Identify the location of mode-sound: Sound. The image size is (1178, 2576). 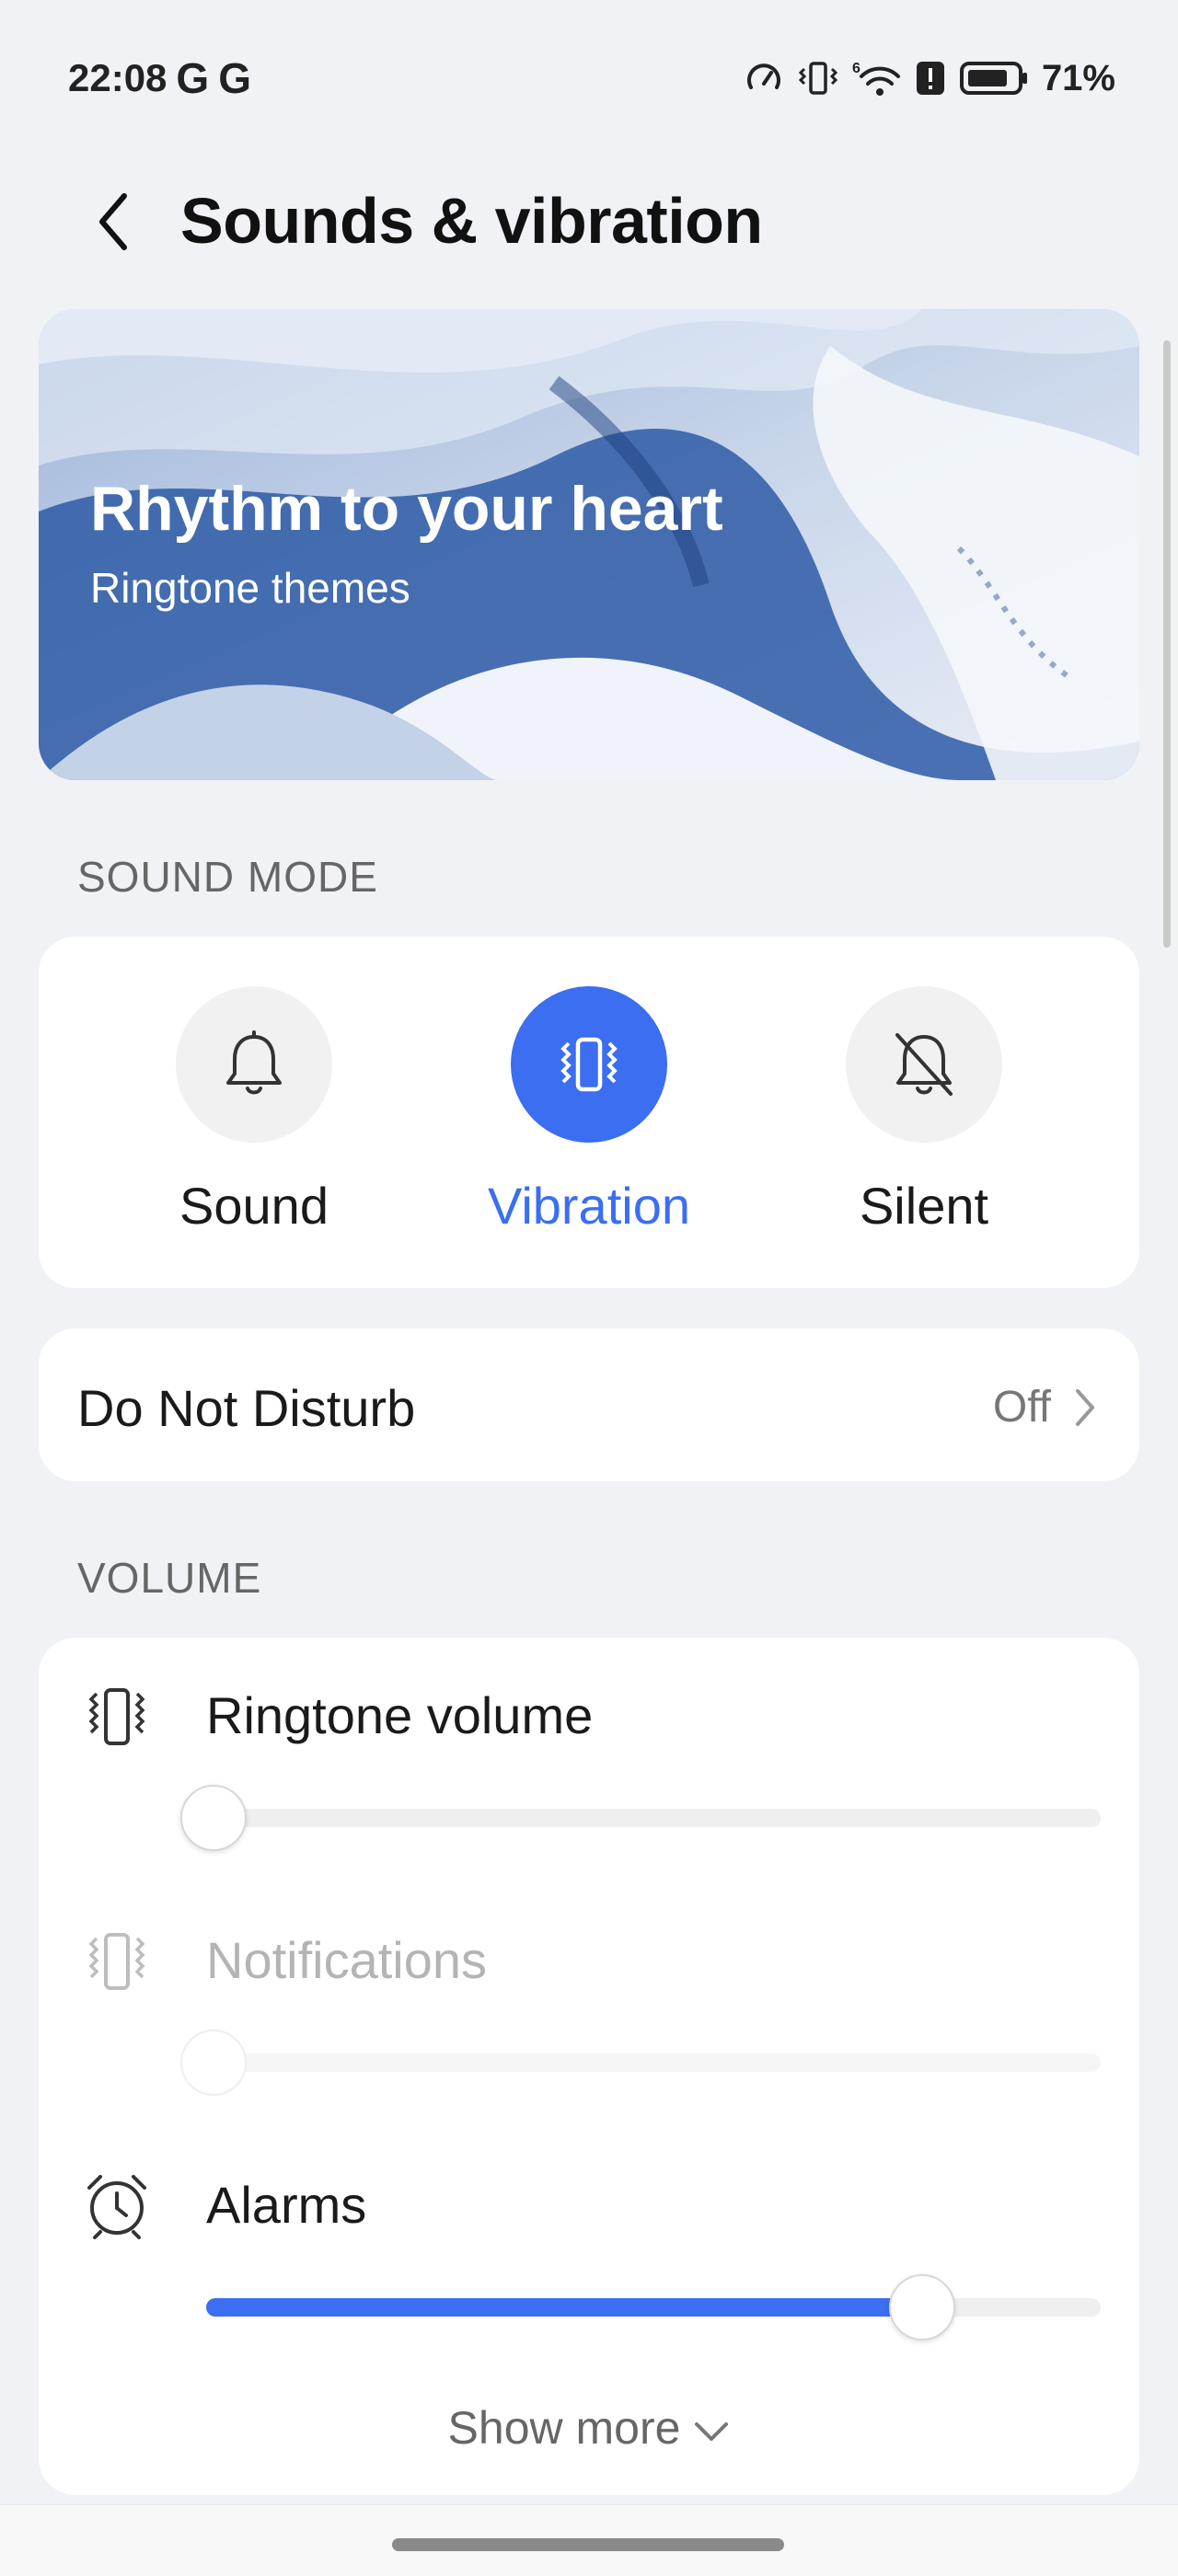
(254, 1111).